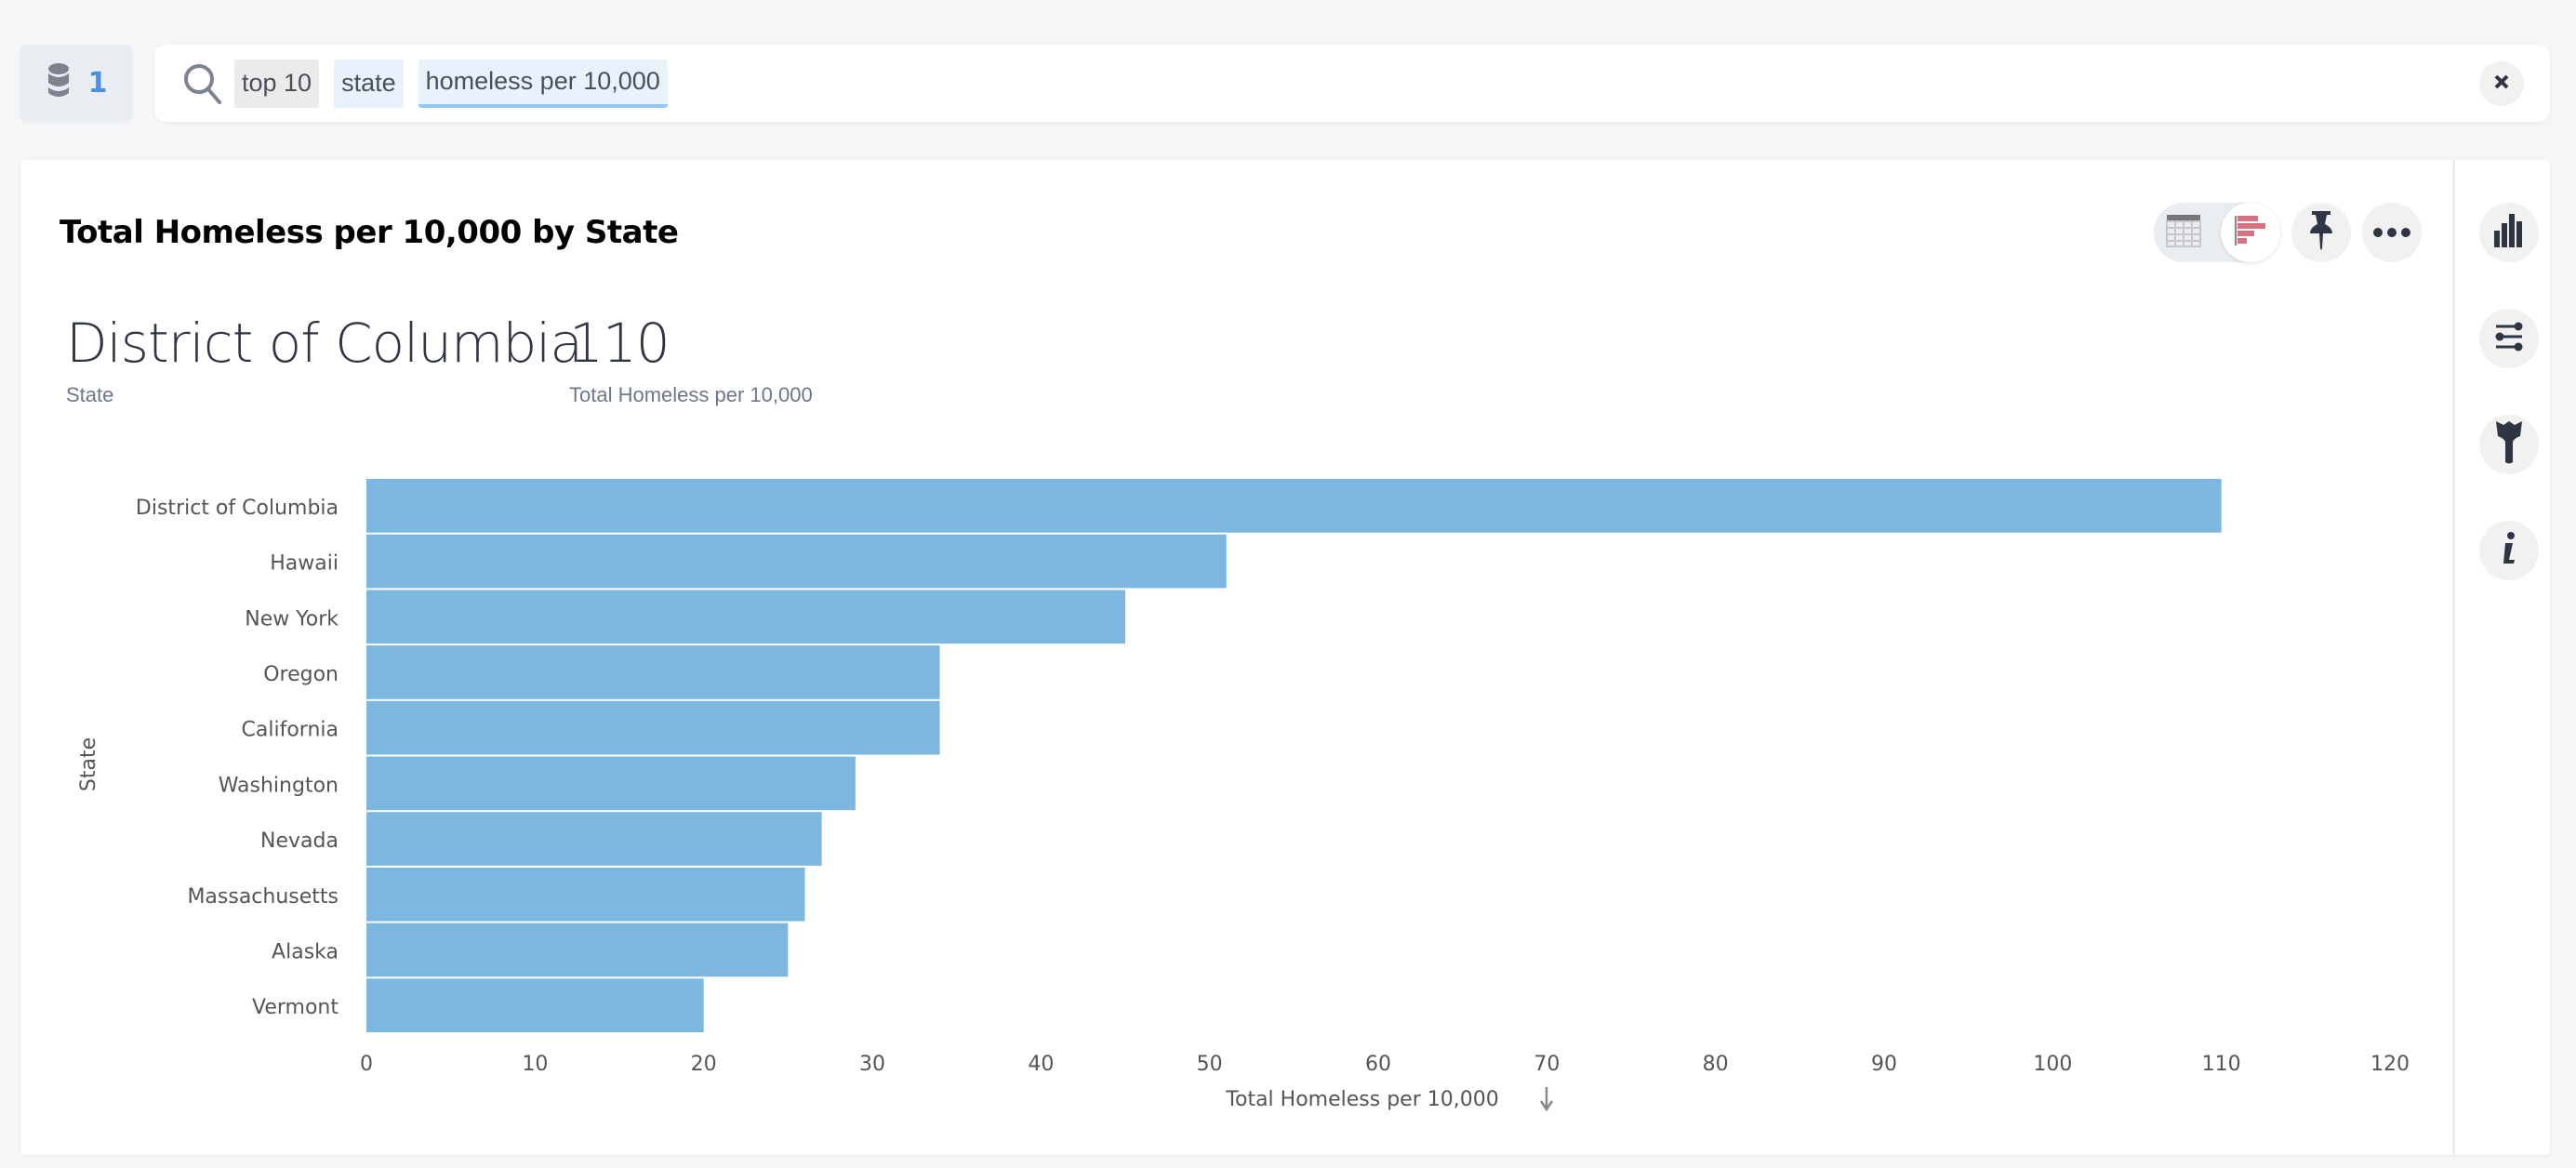 The width and height of the screenshot is (2576, 1168). What do you see at coordinates (295, 1007) in the screenshot?
I see `y-tick-label: Vermont` at bounding box center [295, 1007].